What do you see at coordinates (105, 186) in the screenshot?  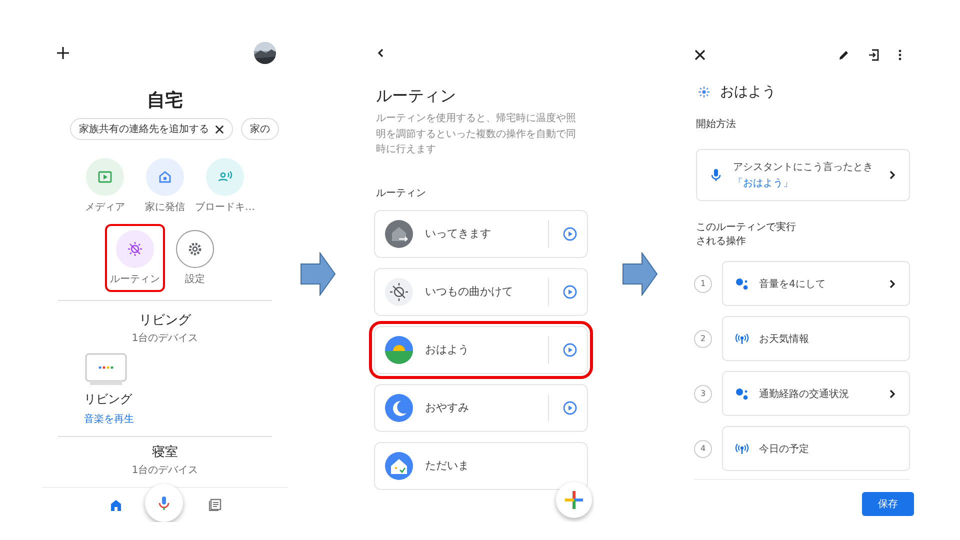 I see `shortcut-button: メディア` at bounding box center [105, 186].